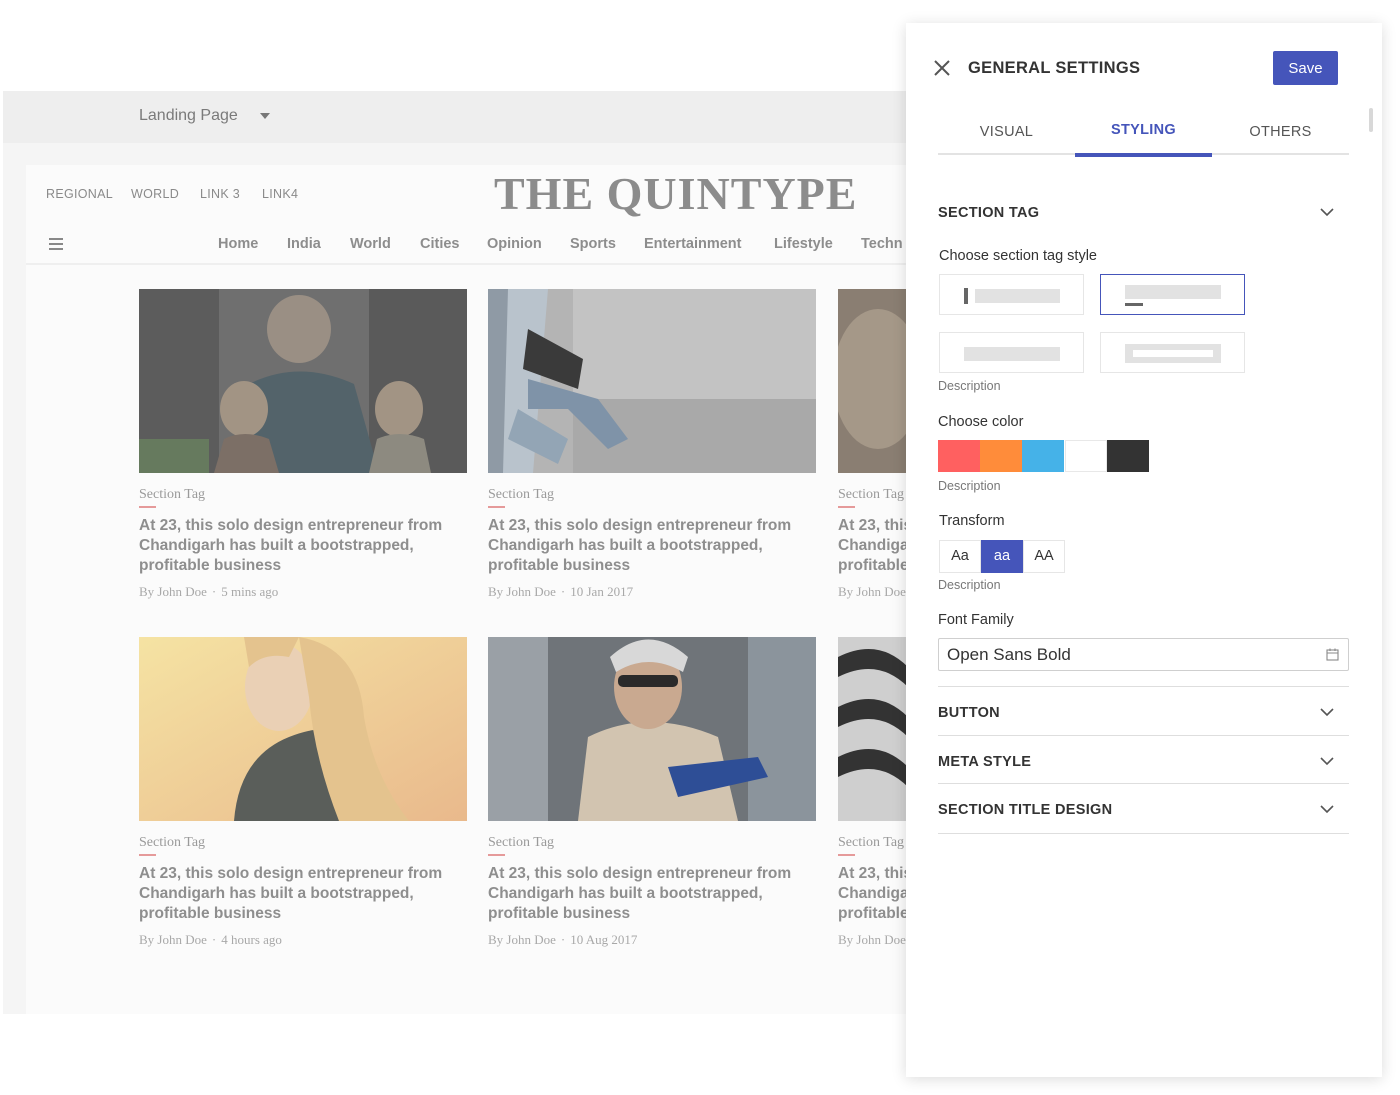 This screenshot has width=1400, height=1095. I want to click on style-preview-inner, so click(1173, 353).